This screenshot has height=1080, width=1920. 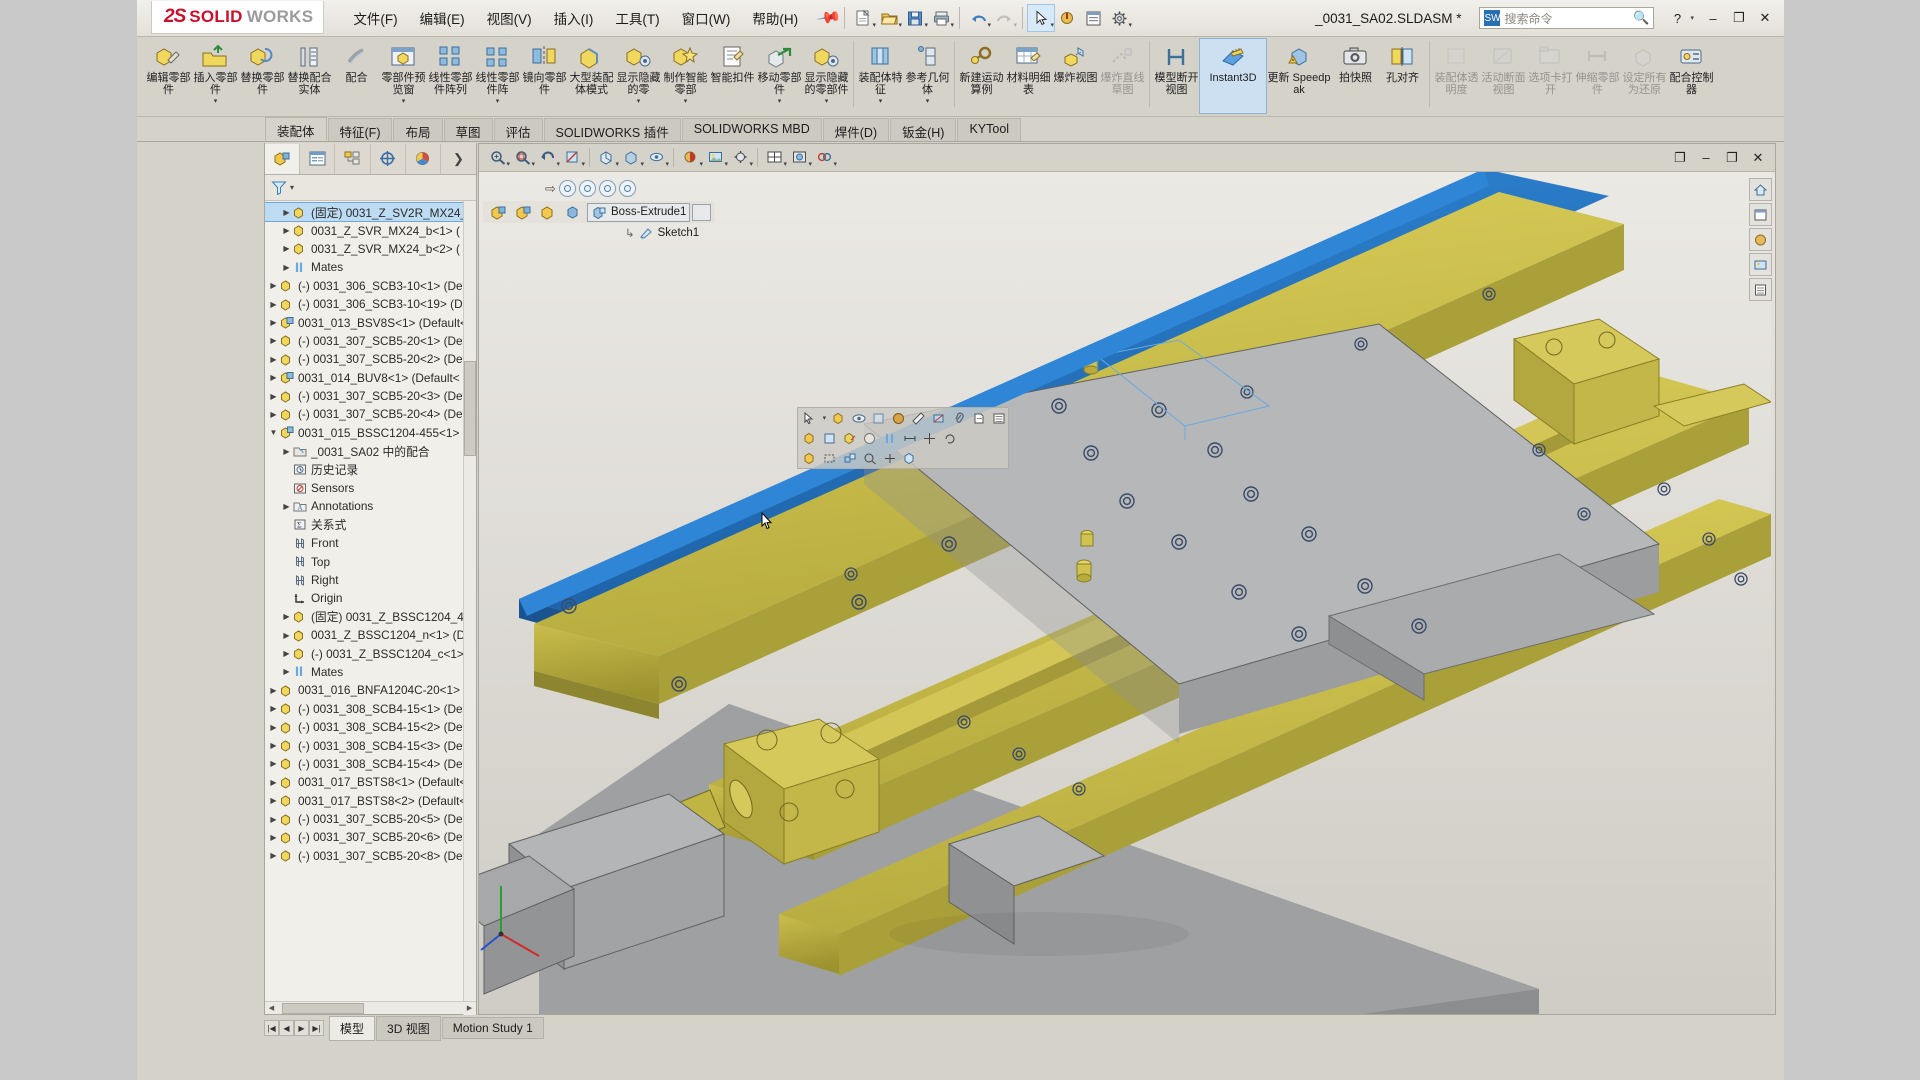 I want to click on menu-view: 视图(V), so click(x=509, y=18).